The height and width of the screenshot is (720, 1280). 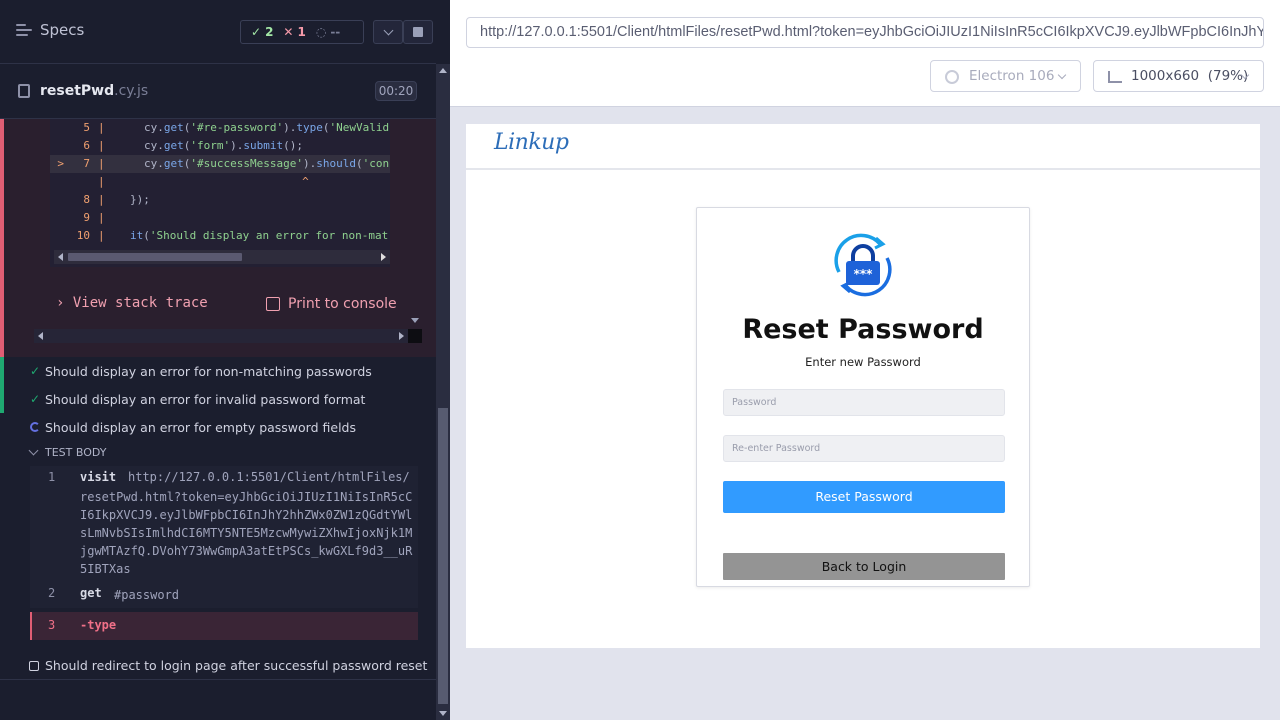 I want to click on page-title: Reset Password, so click(x=863, y=329).